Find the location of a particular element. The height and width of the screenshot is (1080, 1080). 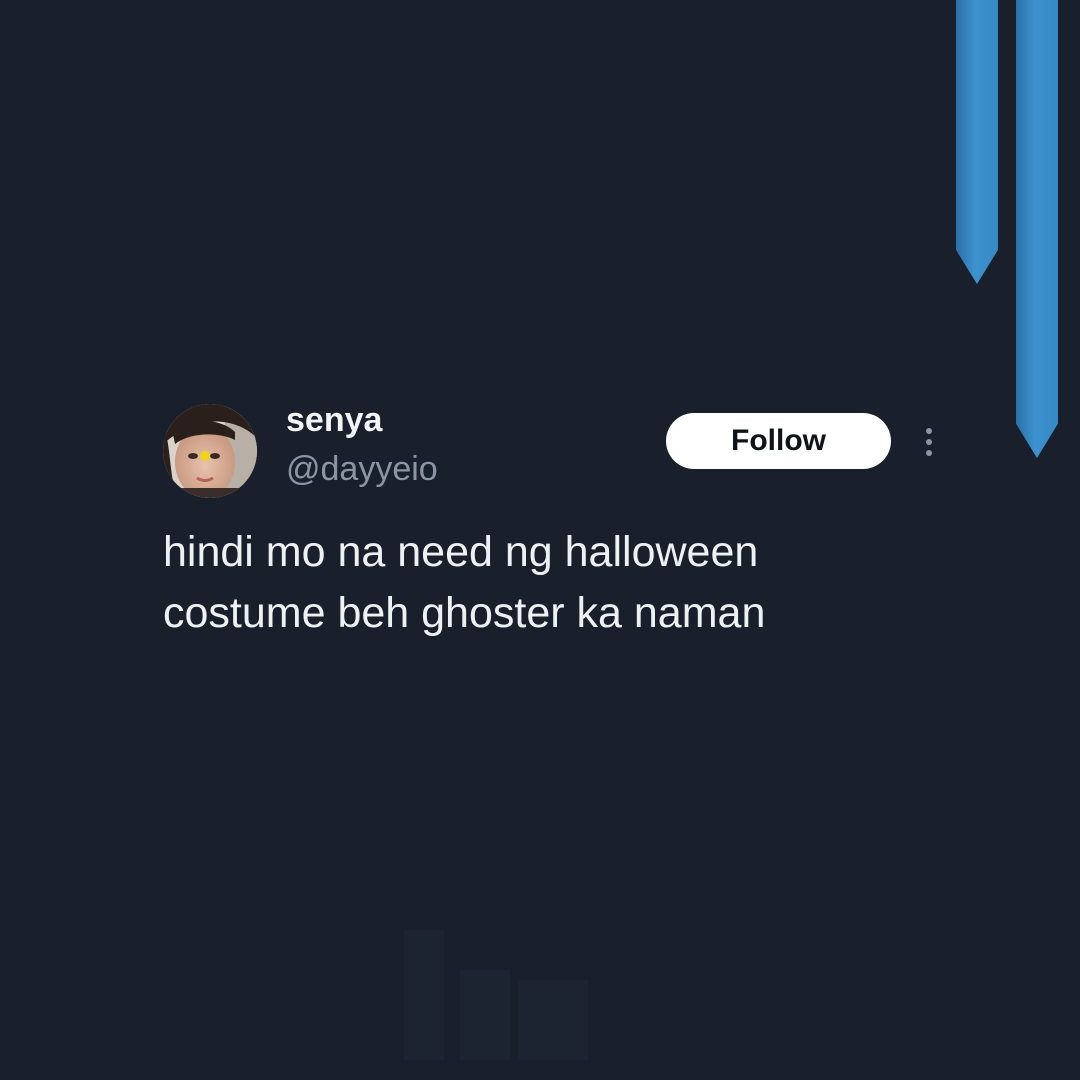

vertical-ellipsis-icon is located at coordinates (929, 442).